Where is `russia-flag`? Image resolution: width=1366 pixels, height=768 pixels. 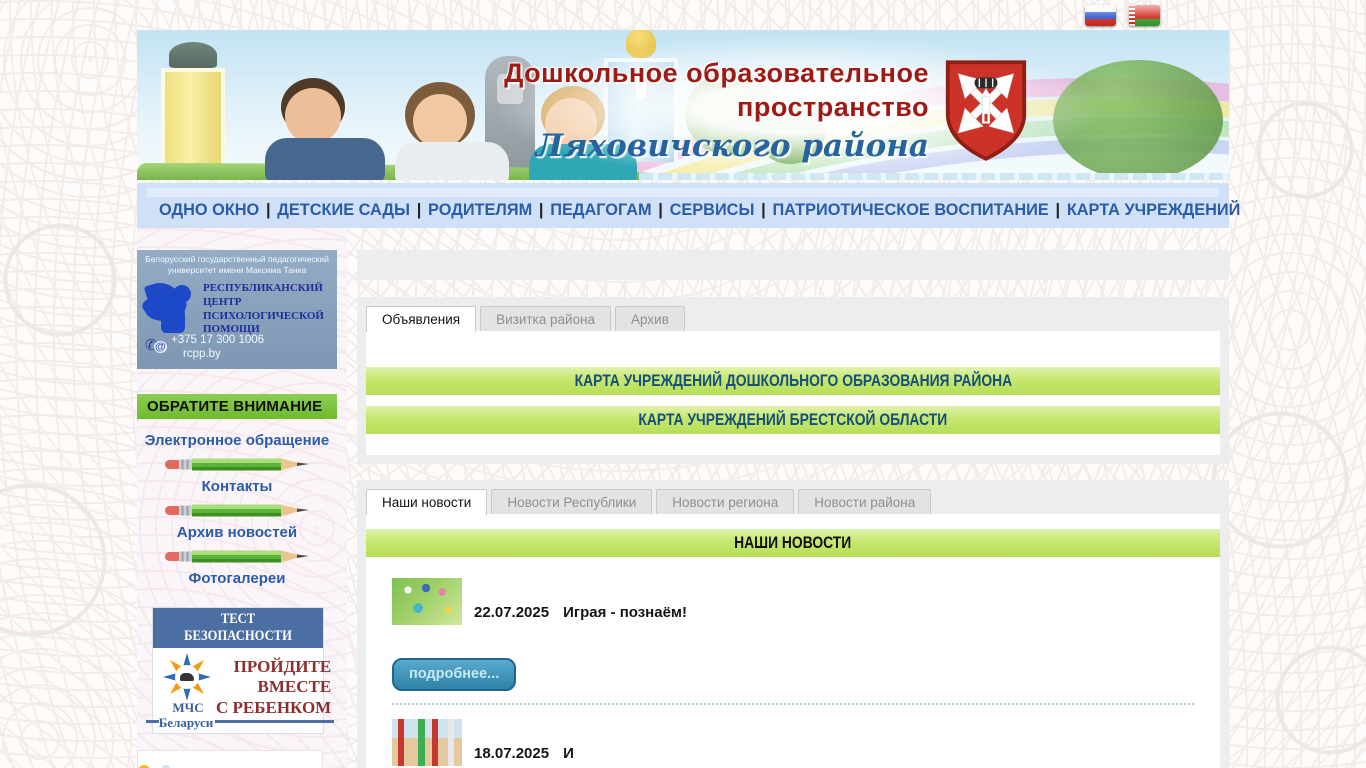
russia-flag is located at coordinates (1100, 15).